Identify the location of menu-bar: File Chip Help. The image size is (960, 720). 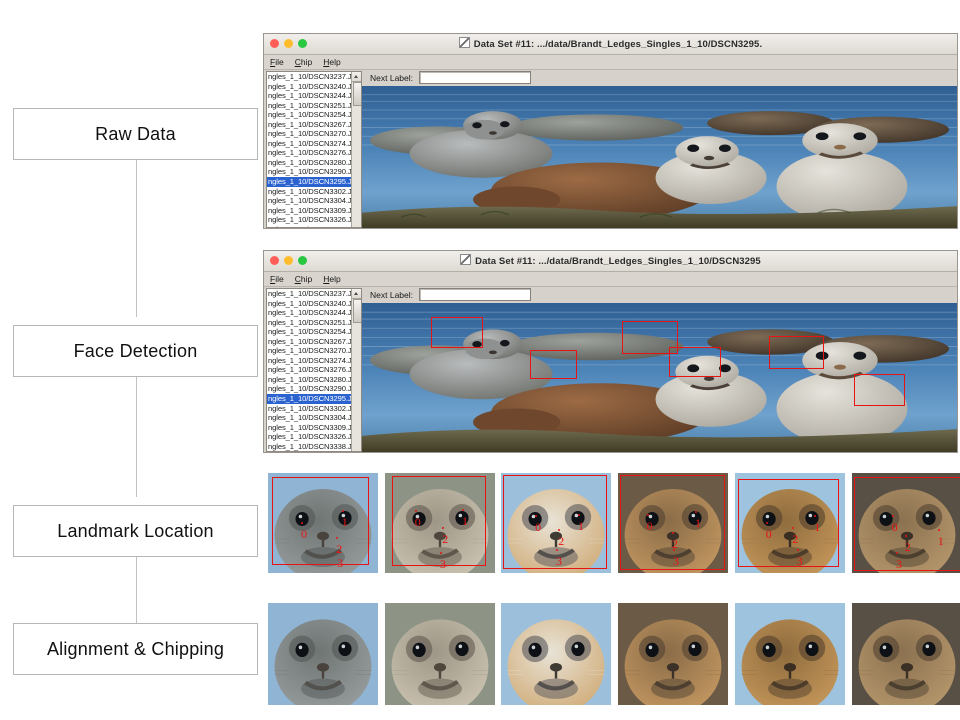
(610, 62).